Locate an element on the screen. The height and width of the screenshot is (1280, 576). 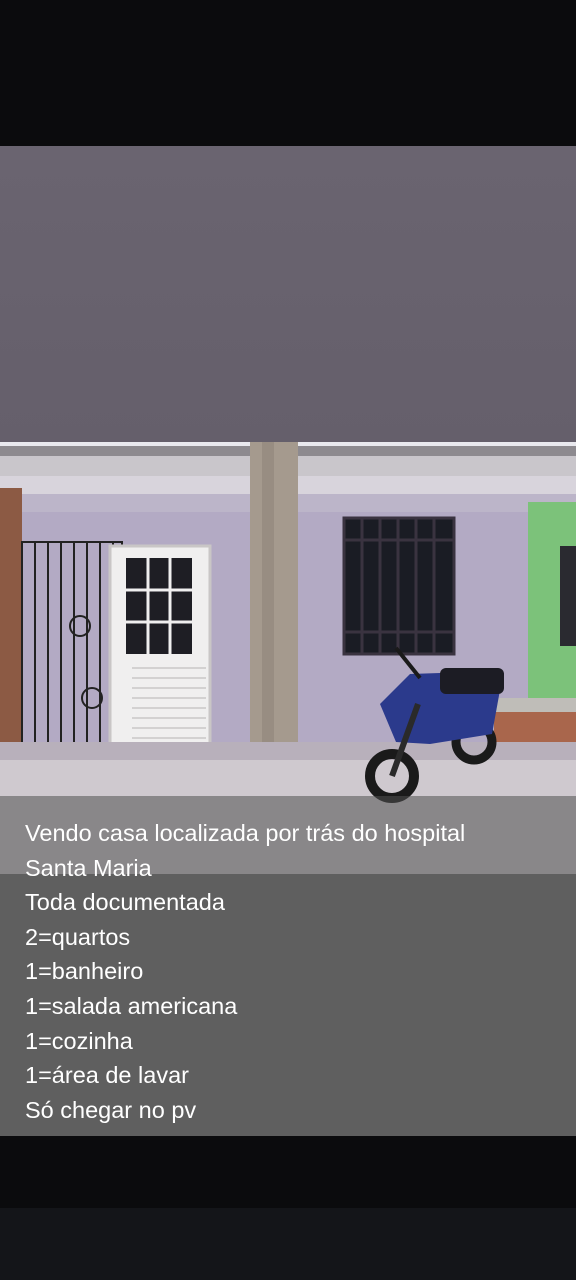
caption-line: 1=salada americana is located at coordinates (131, 1005).